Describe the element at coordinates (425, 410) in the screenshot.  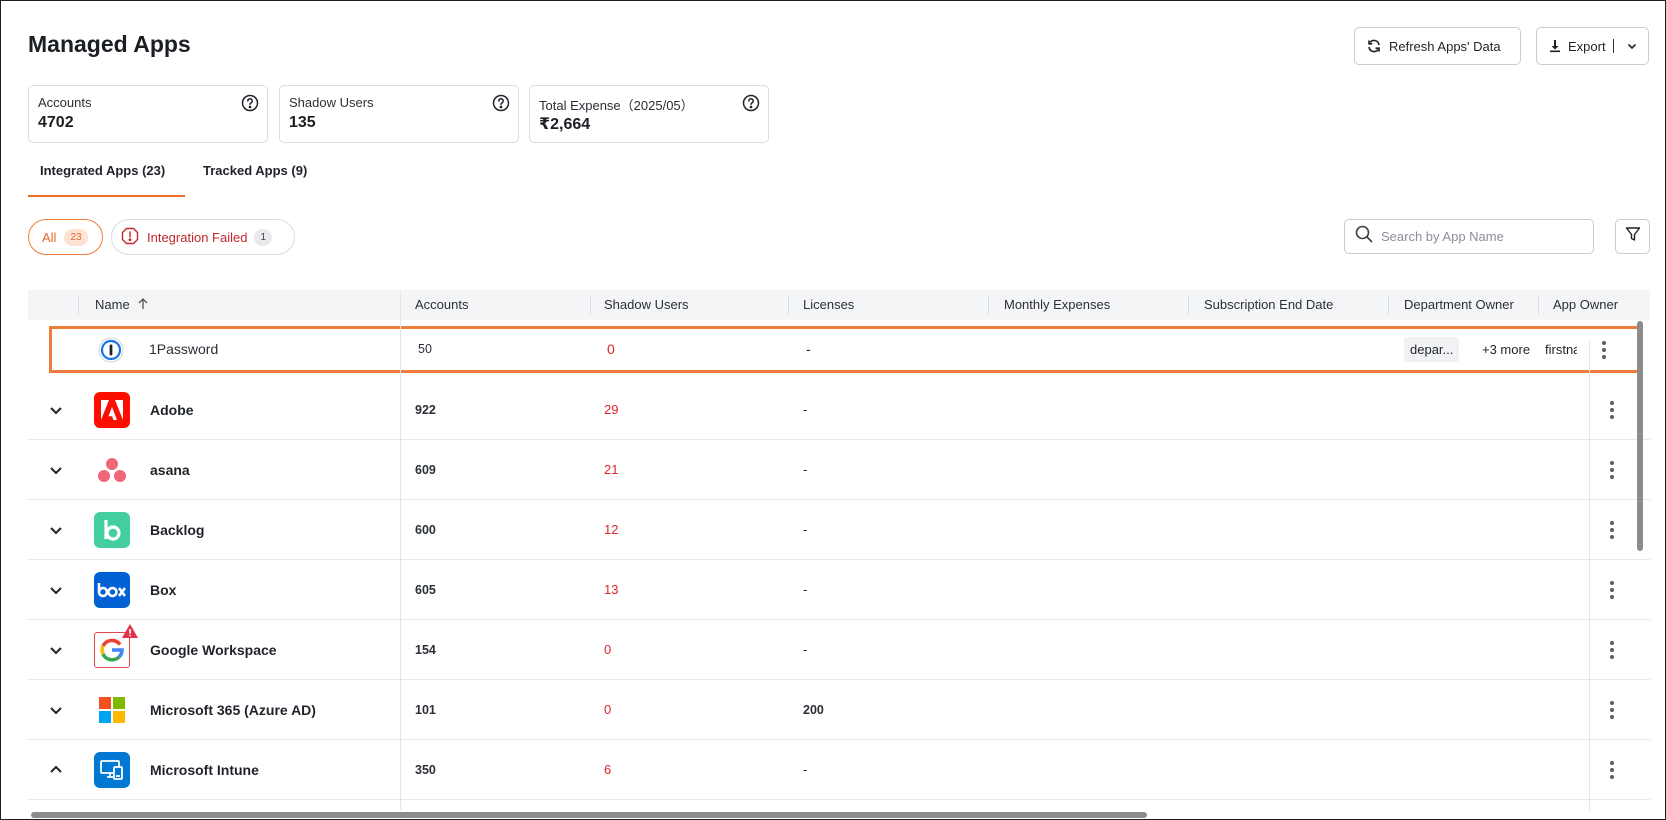
I see `accounts-value: 922` at that location.